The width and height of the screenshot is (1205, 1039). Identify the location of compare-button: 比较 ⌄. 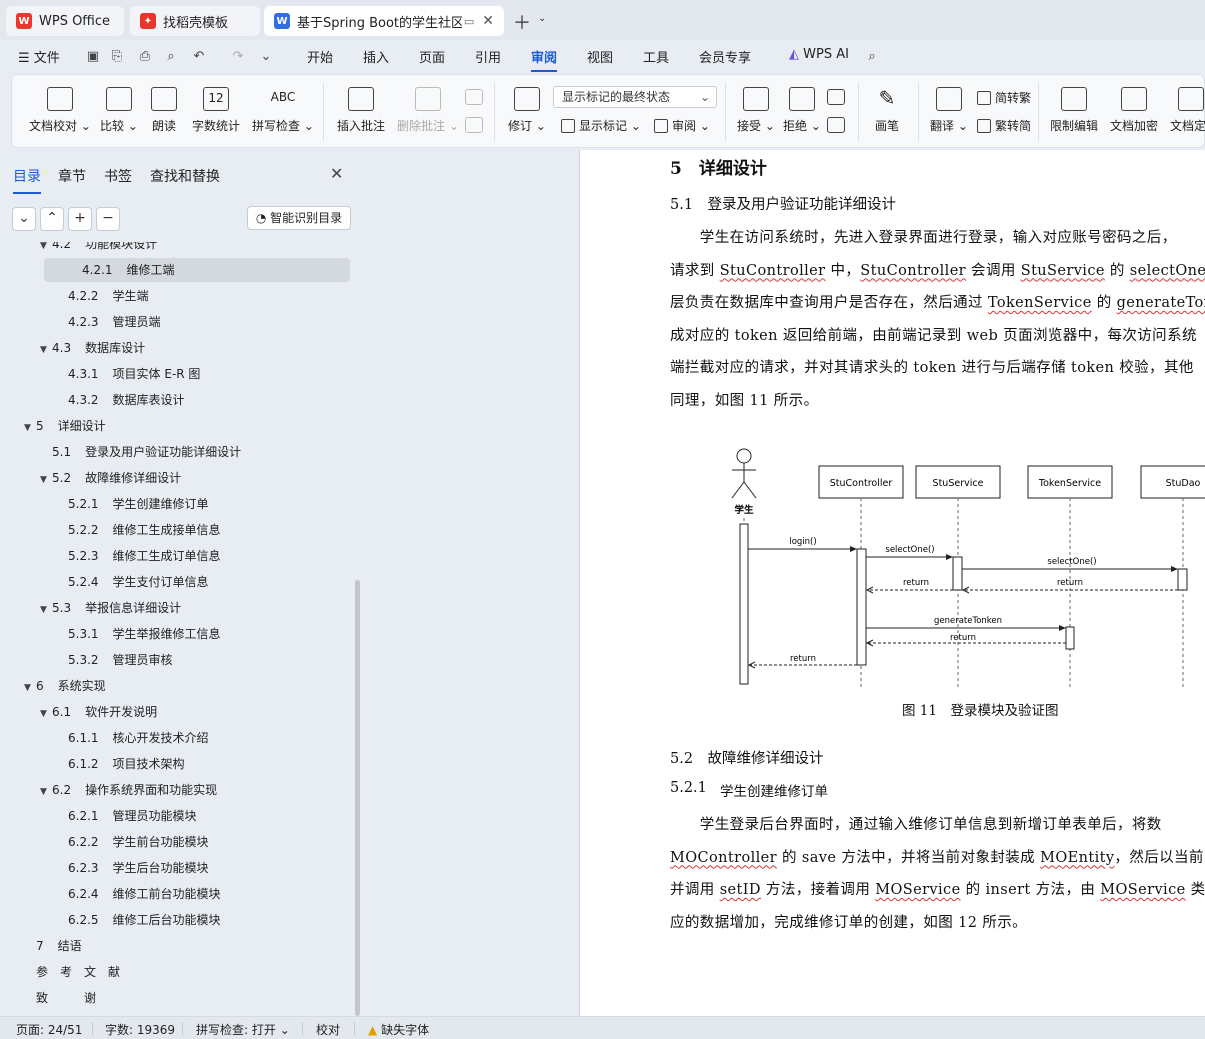
(119, 110).